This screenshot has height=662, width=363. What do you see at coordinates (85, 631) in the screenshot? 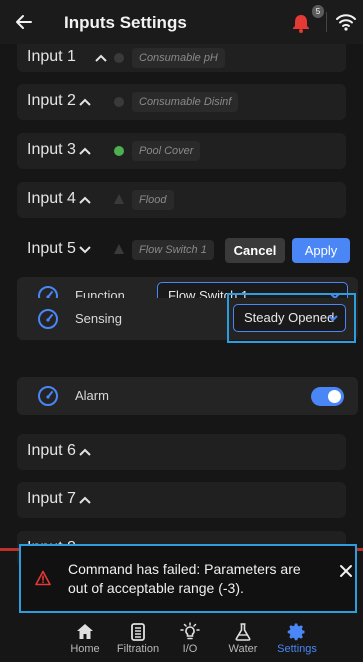
I see `home-icon` at bounding box center [85, 631].